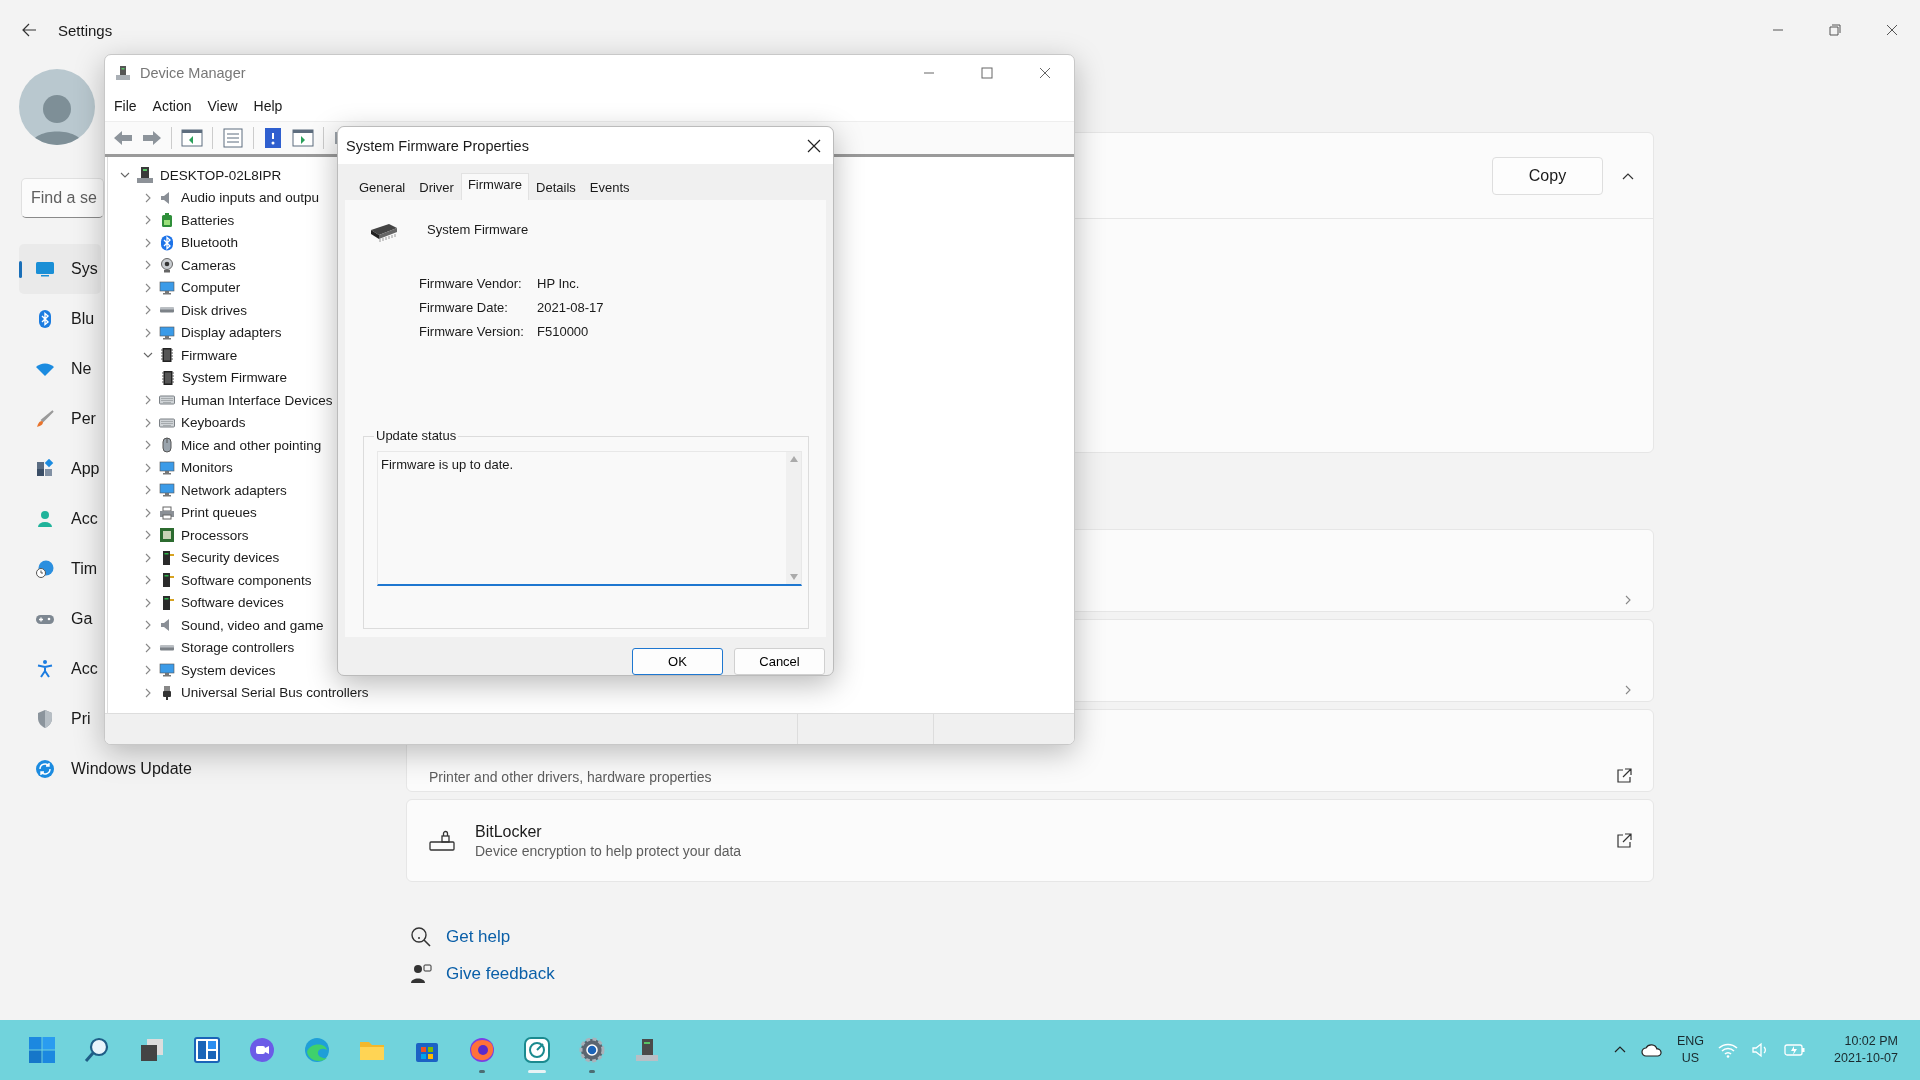 The height and width of the screenshot is (1080, 1920). What do you see at coordinates (273, 138) in the screenshot?
I see `help-book-icon` at bounding box center [273, 138].